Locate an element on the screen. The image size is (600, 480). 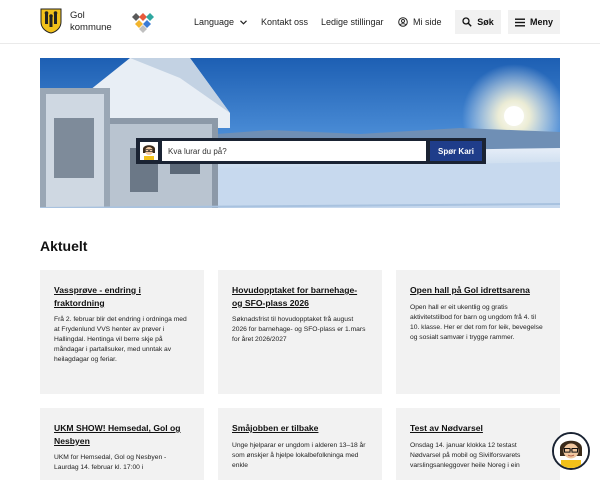
nav-contact-link: Kontakt oss is located at coordinates (284, 22).